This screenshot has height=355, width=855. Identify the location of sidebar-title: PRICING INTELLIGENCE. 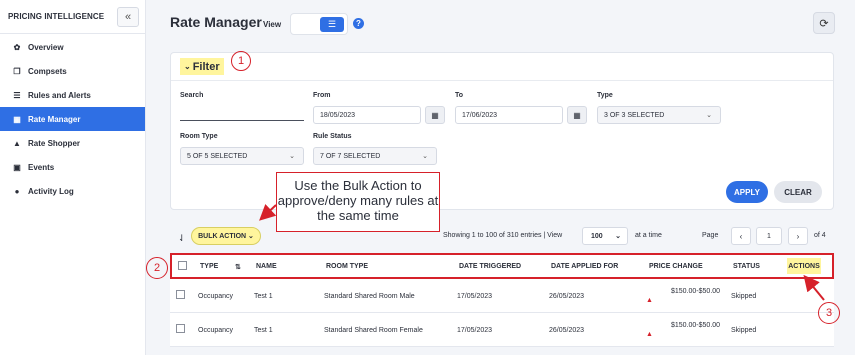
(56, 16).